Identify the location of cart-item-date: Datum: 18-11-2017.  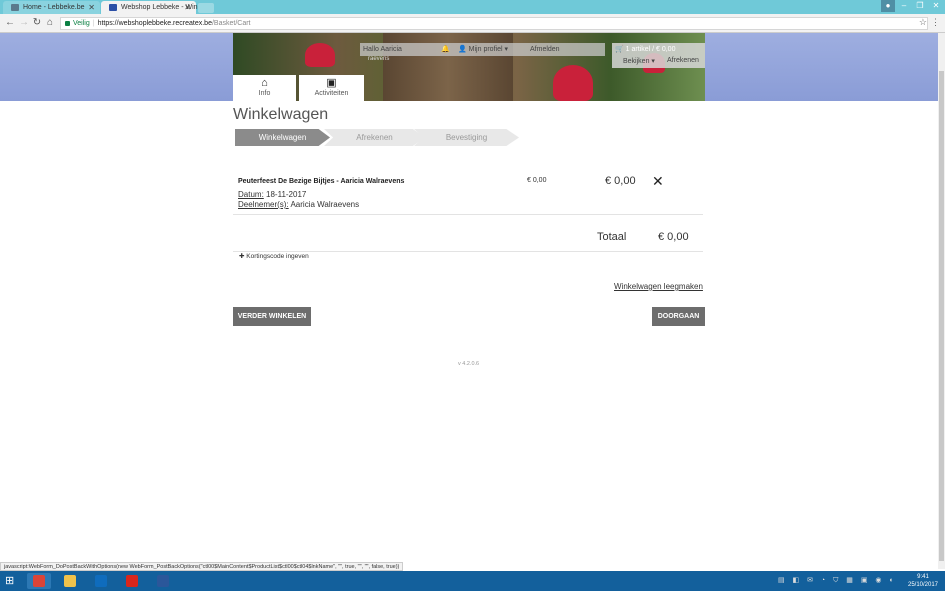
(272, 194).